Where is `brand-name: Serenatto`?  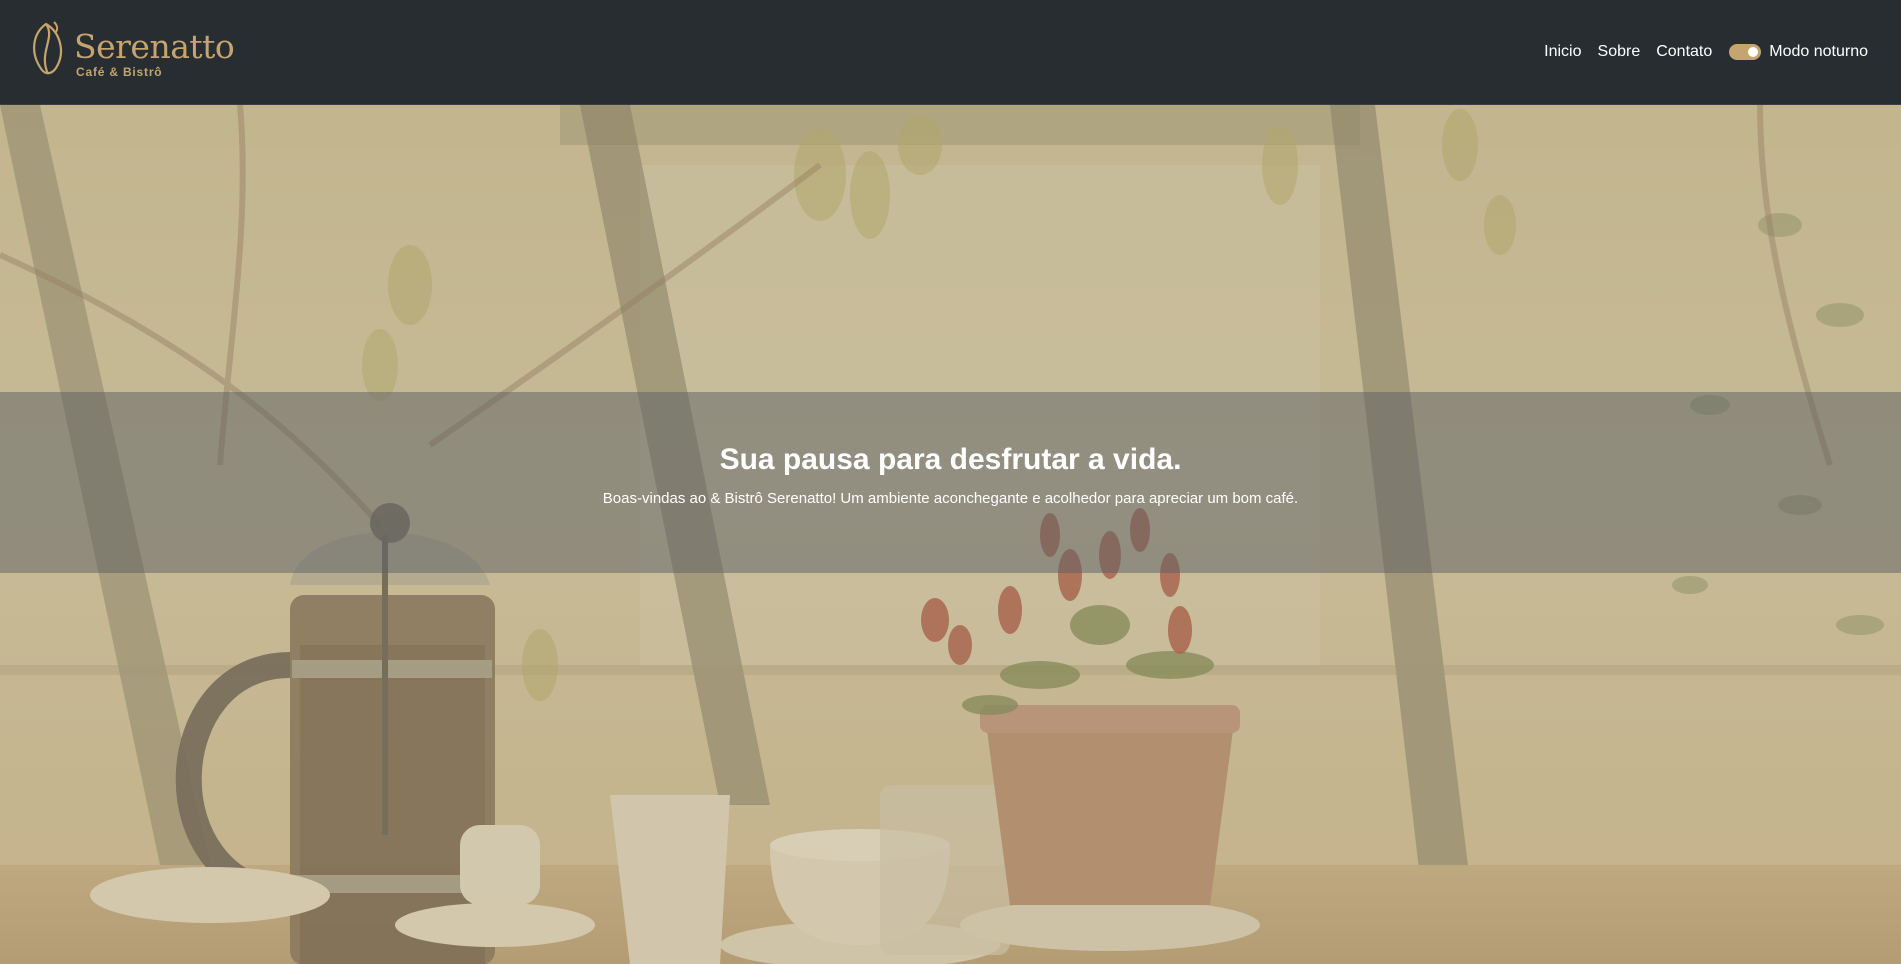 brand-name: Serenatto is located at coordinates (154, 46).